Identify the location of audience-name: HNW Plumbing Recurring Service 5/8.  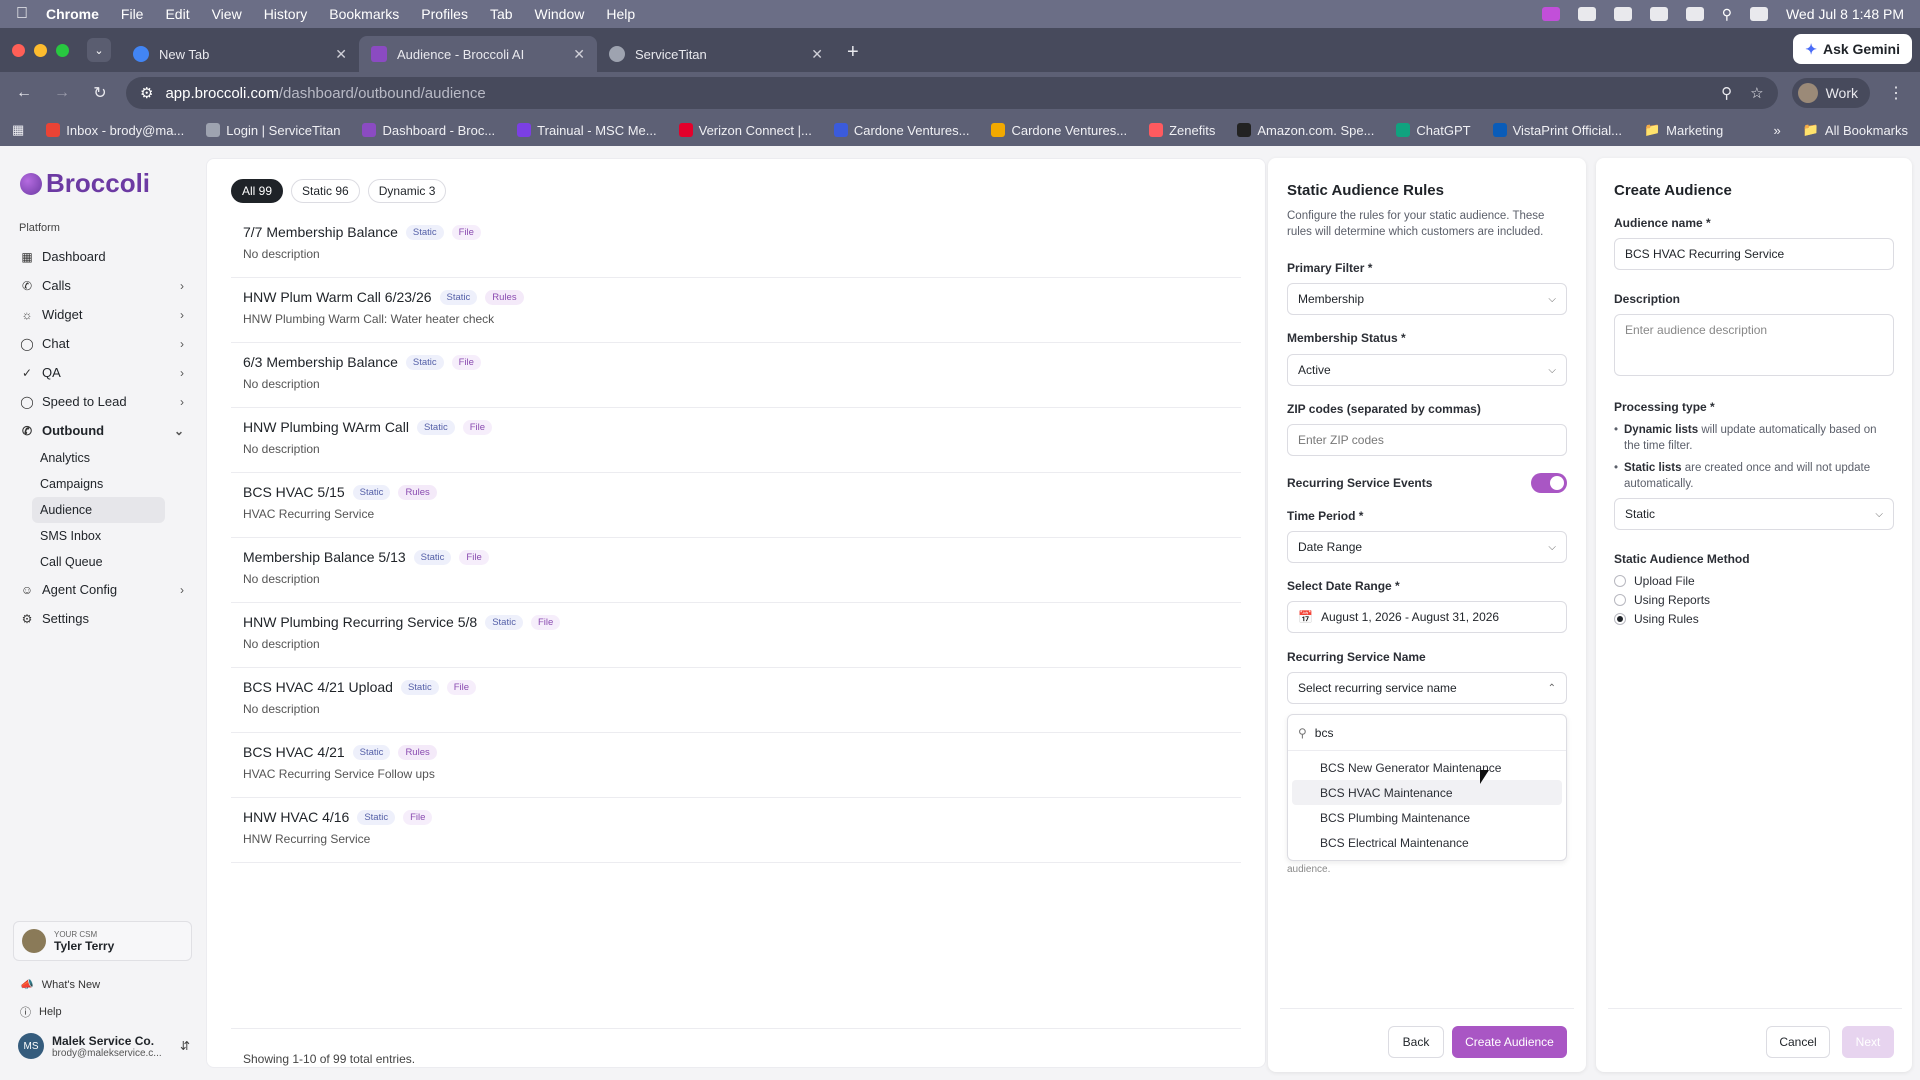
(360, 622).